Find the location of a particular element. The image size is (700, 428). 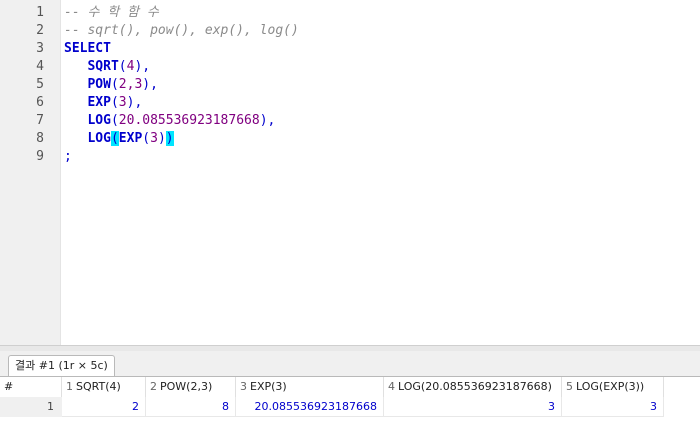

code-line: SQRT(4), is located at coordinates (107, 67).